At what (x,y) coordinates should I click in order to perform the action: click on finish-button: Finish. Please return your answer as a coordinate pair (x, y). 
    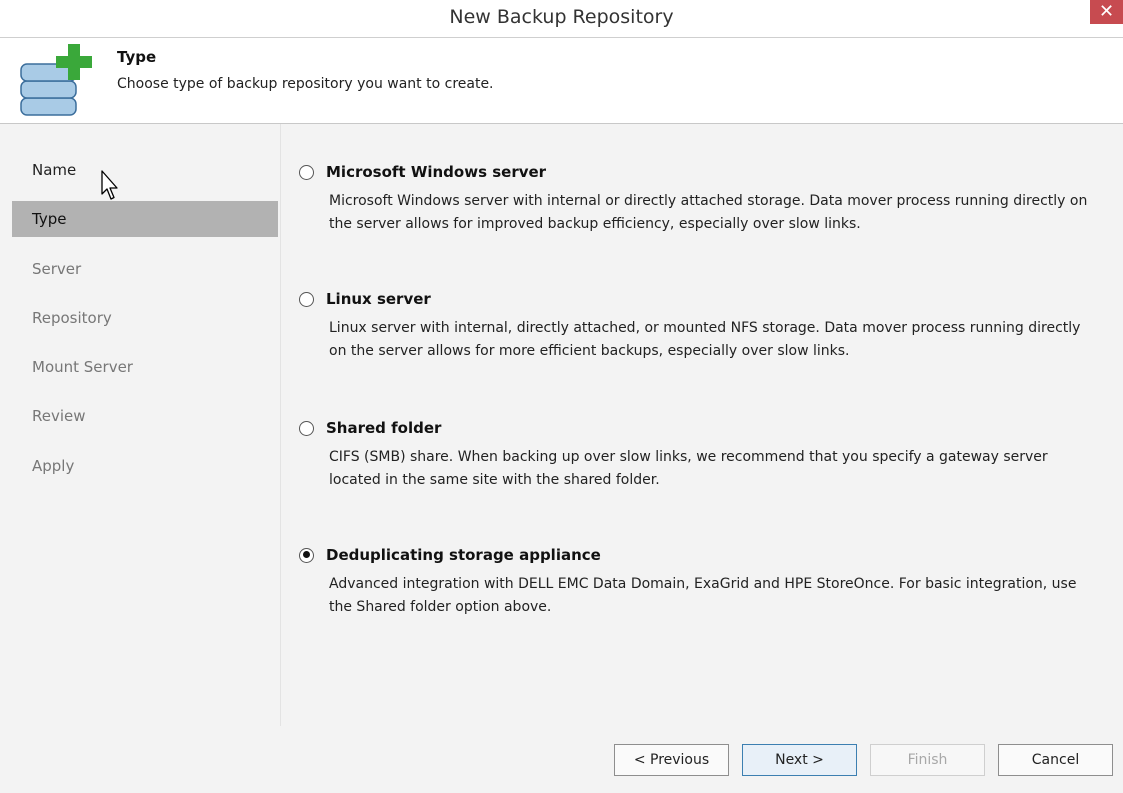
    Looking at the image, I should click on (927, 760).